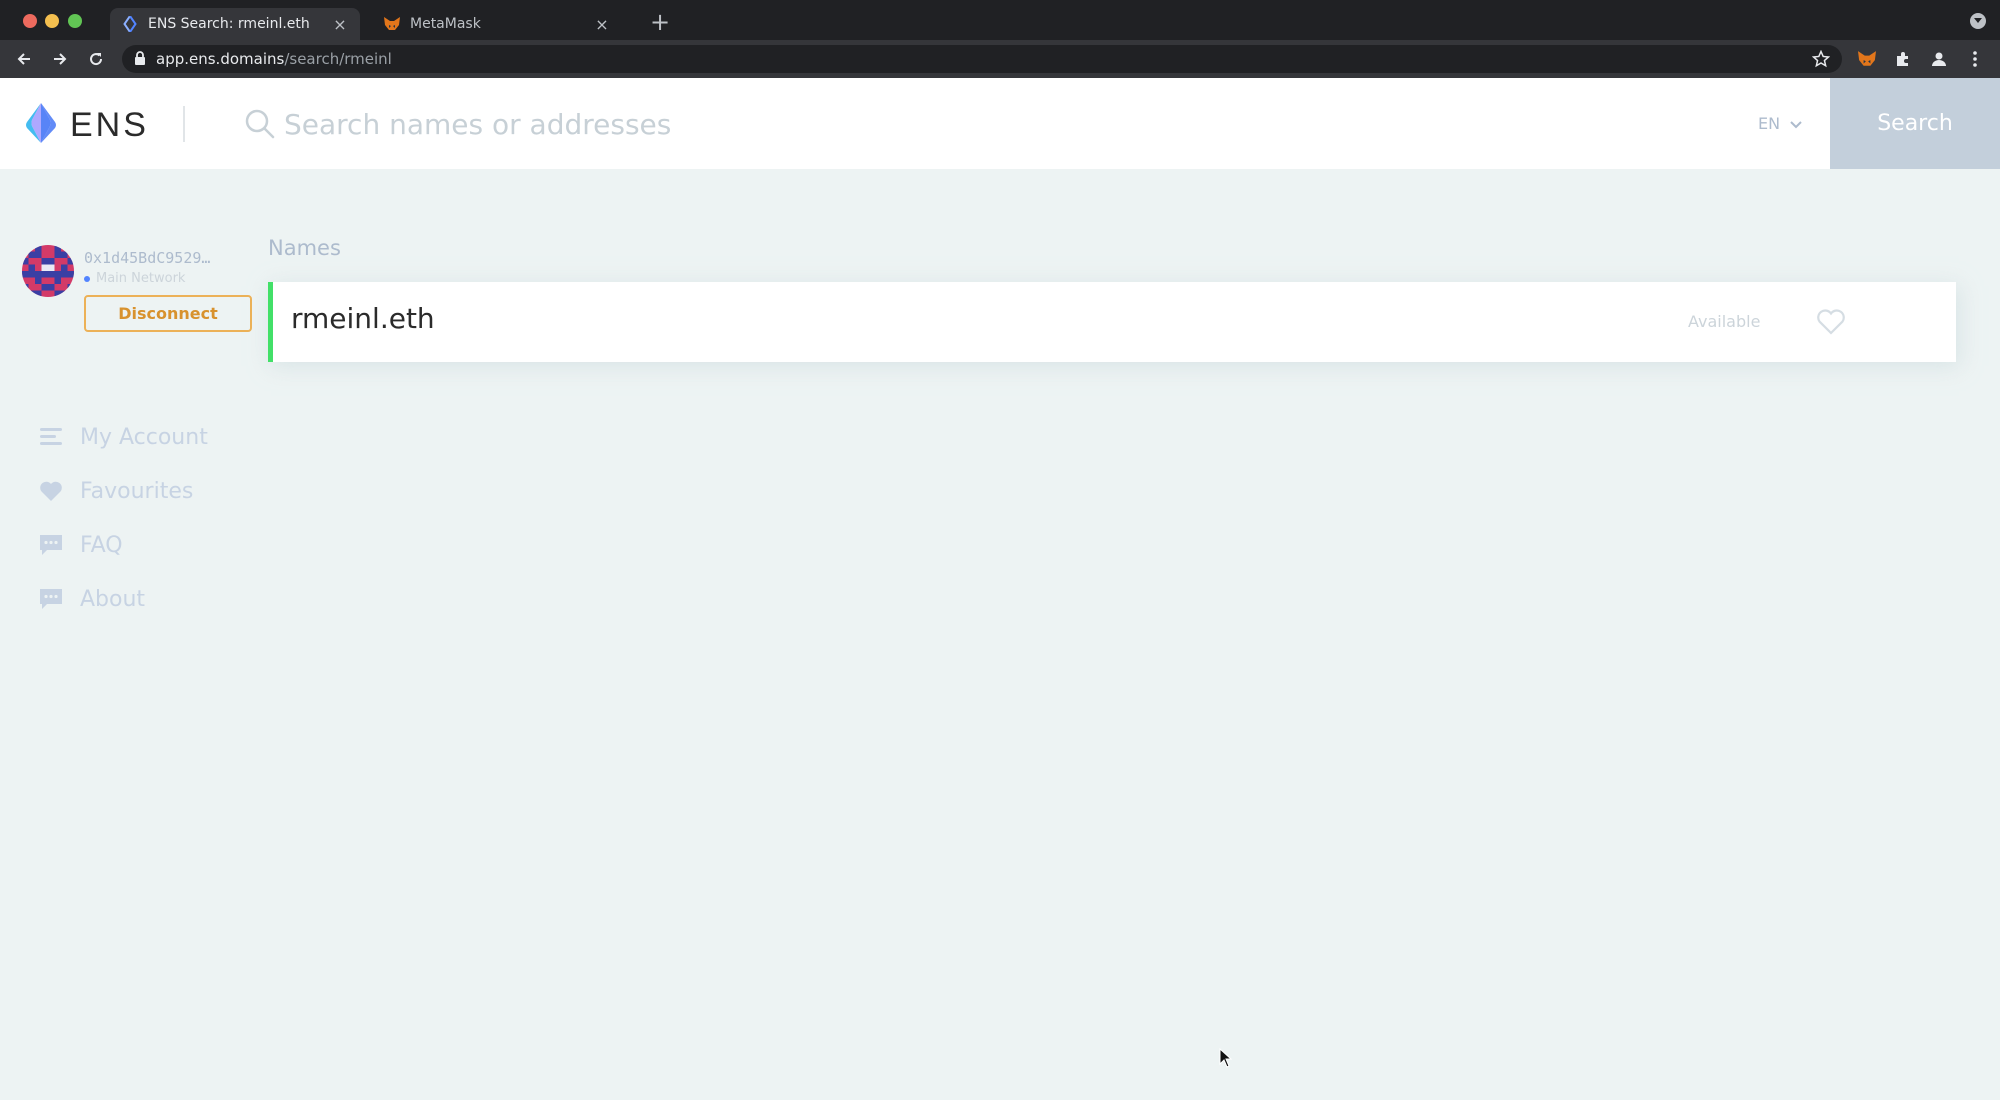 This screenshot has width=2000, height=1100. What do you see at coordinates (75, 21) in the screenshot?
I see `maximize-window-button` at bounding box center [75, 21].